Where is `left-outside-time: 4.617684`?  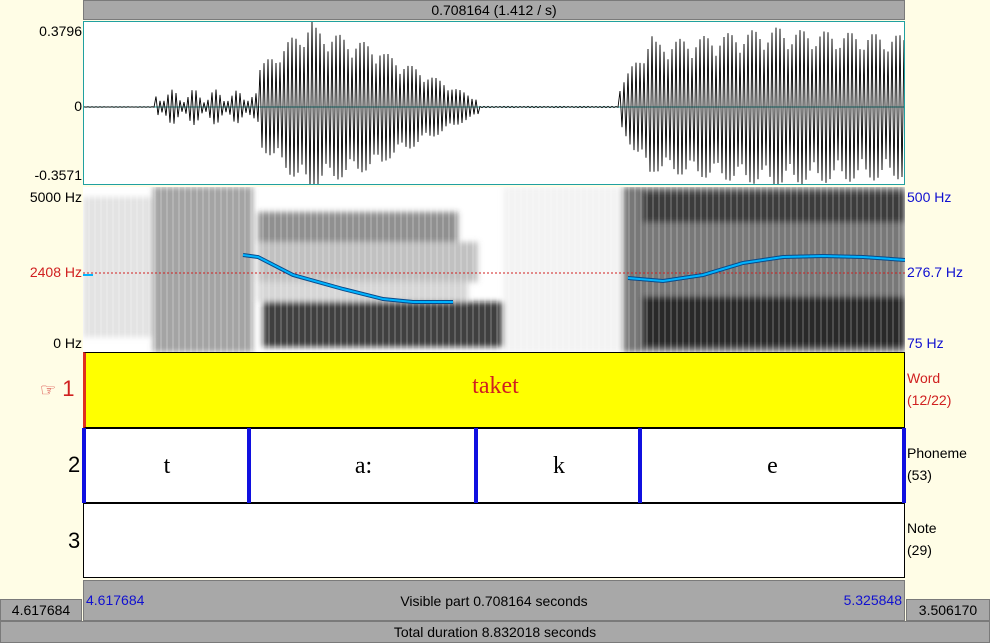
left-outside-time: 4.617684 is located at coordinates (41, 610).